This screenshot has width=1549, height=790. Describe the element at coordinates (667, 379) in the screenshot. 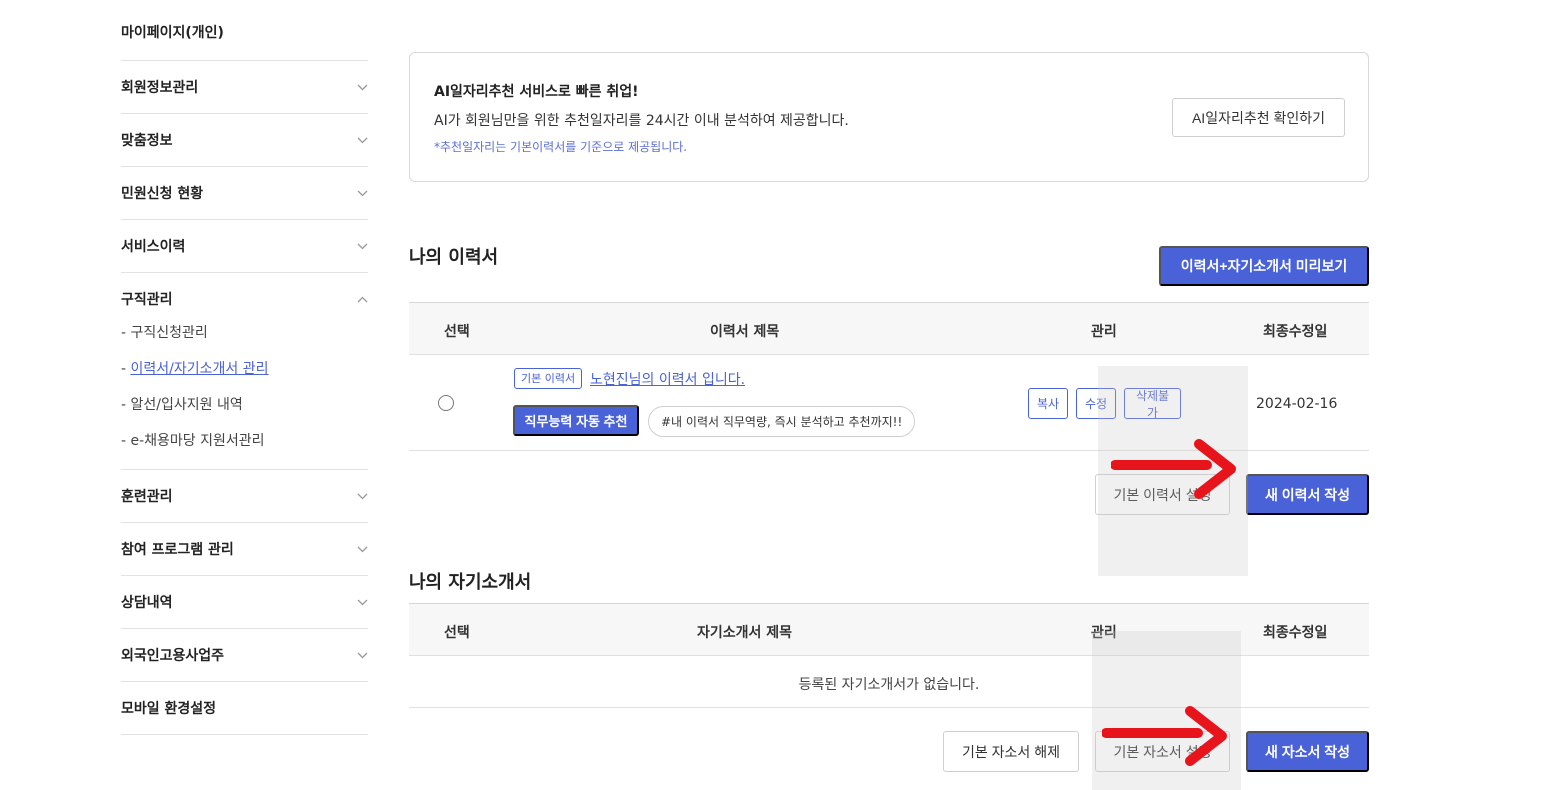

I see `resume-title-link: 노현진님의 이력서 입니다.` at that location.